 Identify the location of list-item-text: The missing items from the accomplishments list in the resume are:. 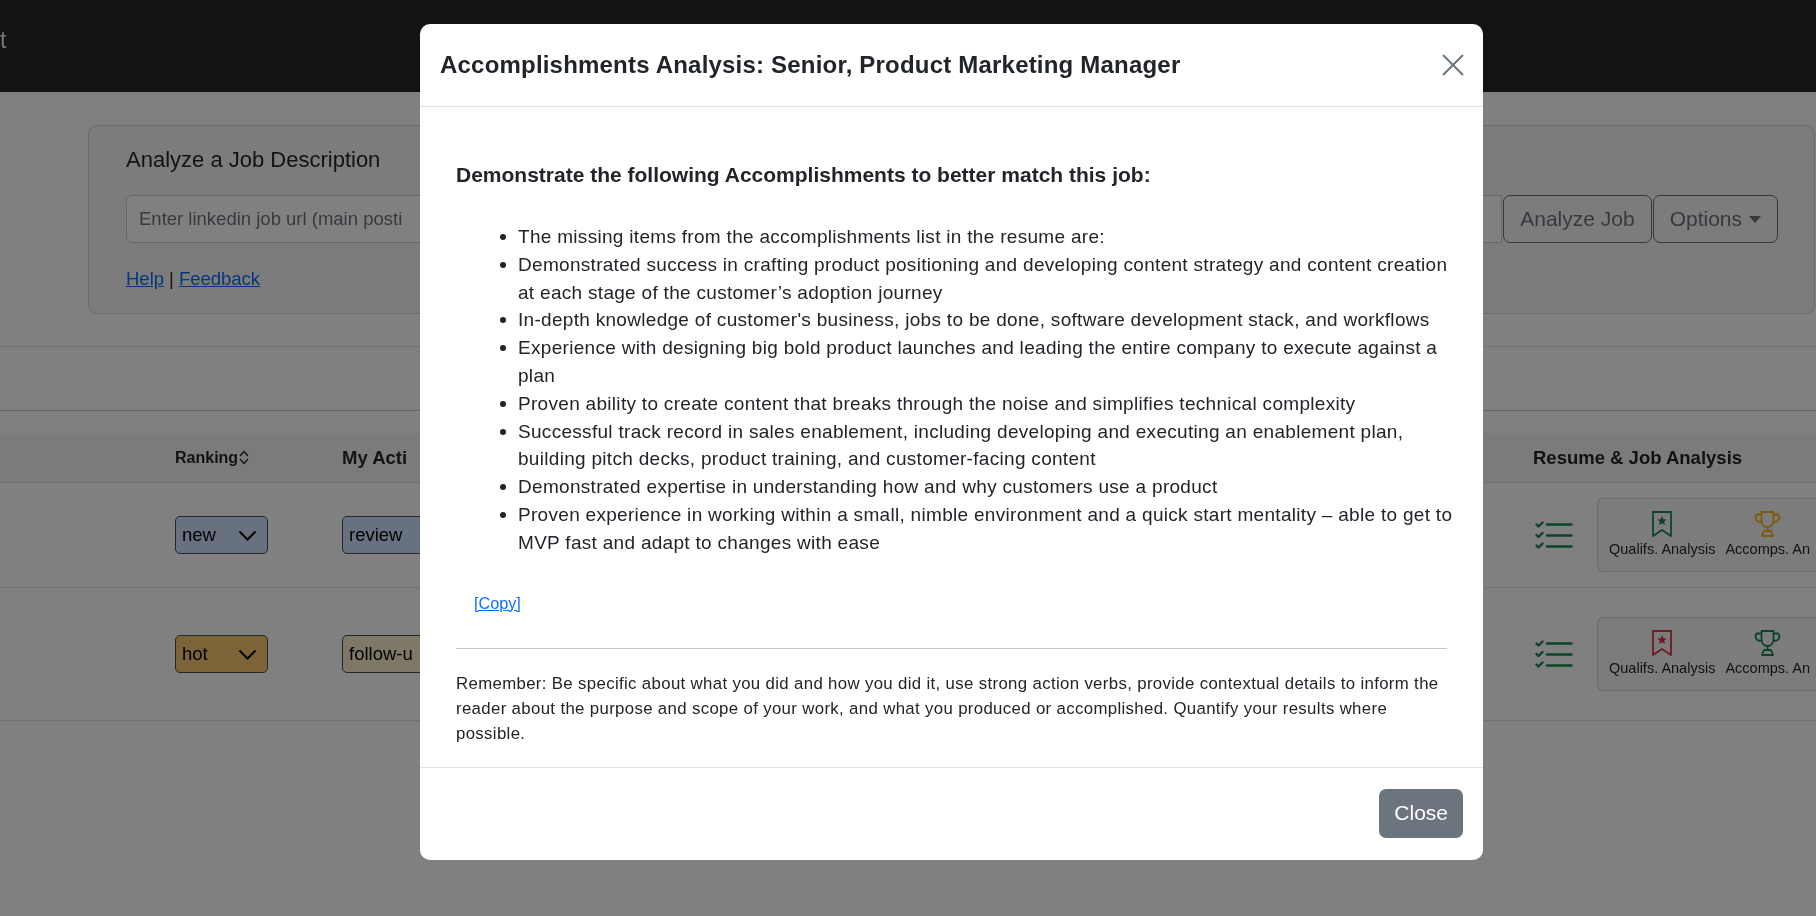
(811, 237).